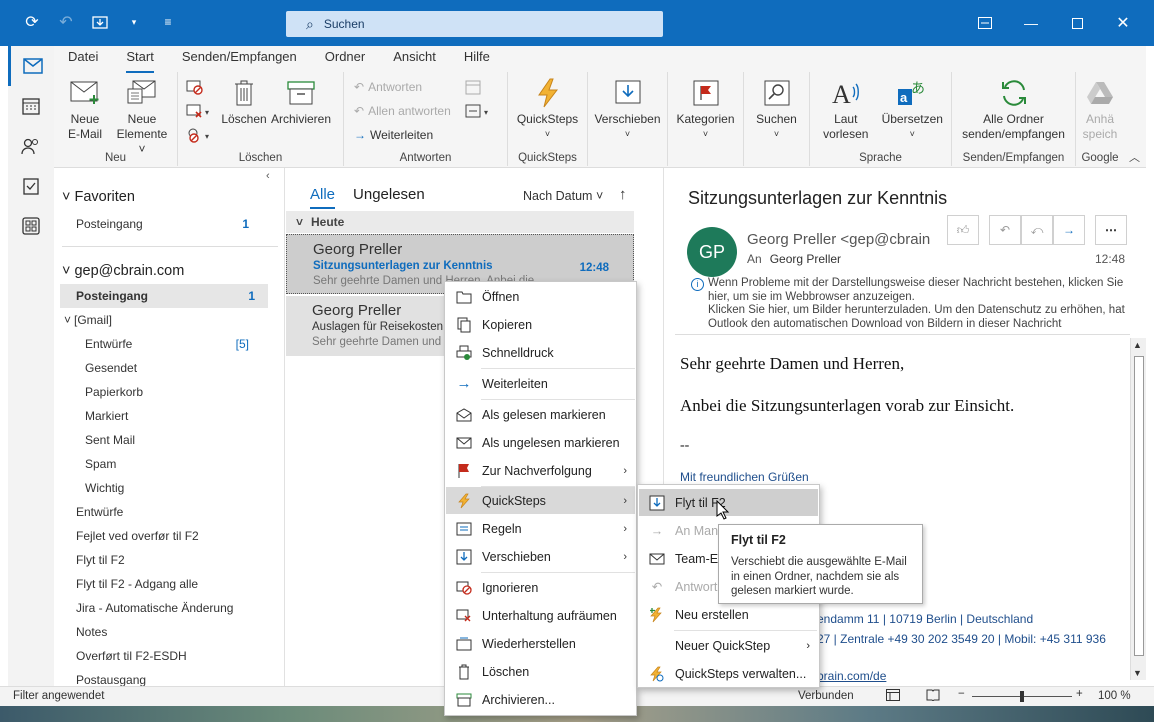 The image size is (1154, 722). I want to click on more-actions-button: ⋯, so click(1111, 230).